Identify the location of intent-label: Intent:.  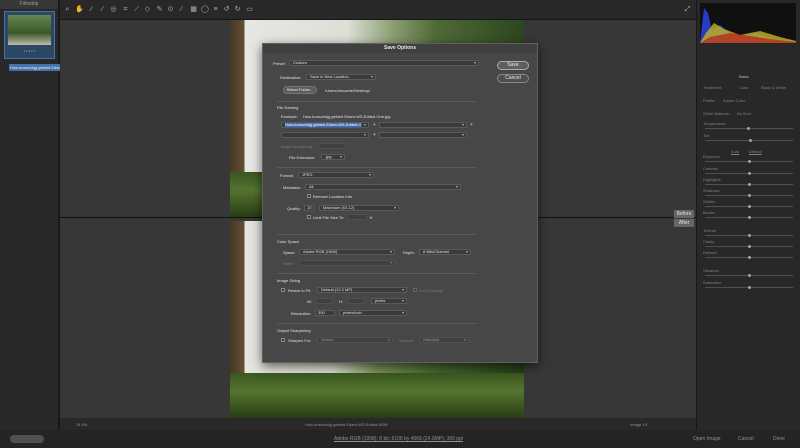
(289, 263).